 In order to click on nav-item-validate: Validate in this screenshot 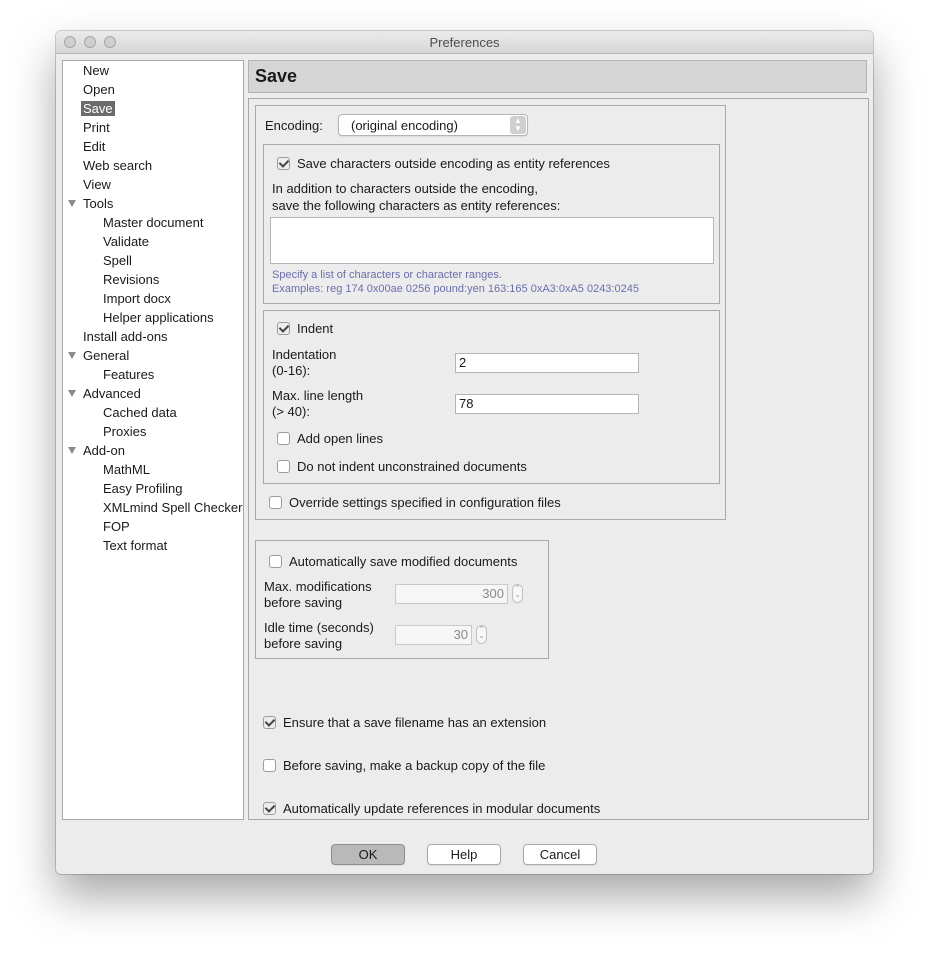, I will do `click(126, 241)`.